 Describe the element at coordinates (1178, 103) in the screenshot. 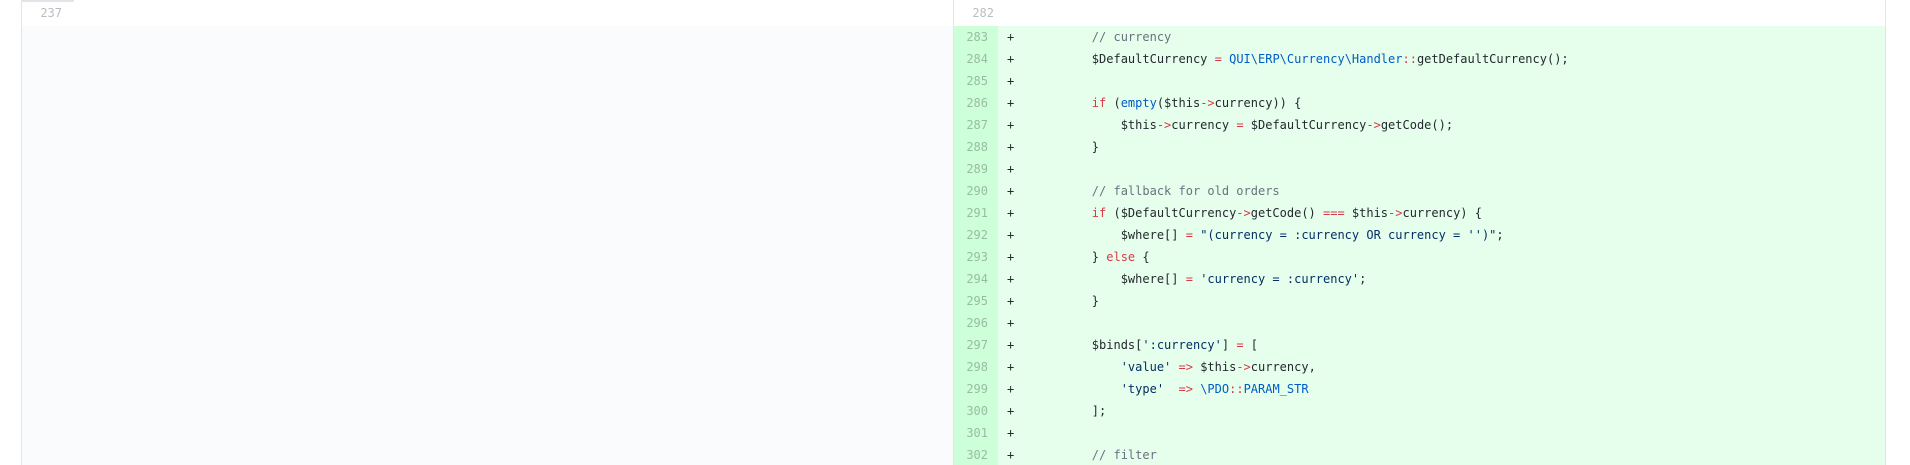

I see `code-token: ($this` at that location.